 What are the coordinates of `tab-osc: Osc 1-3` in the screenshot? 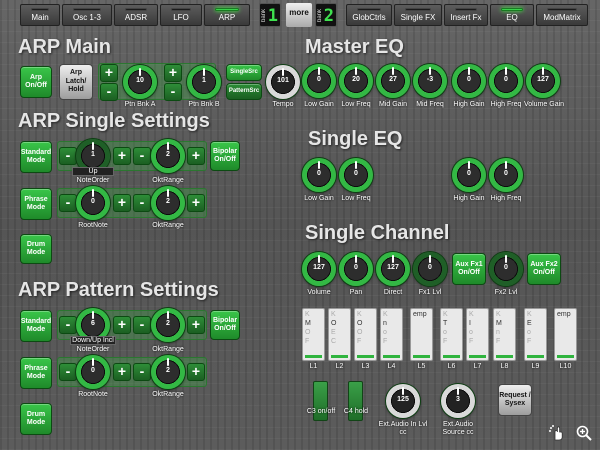 It's located at (87, 15).